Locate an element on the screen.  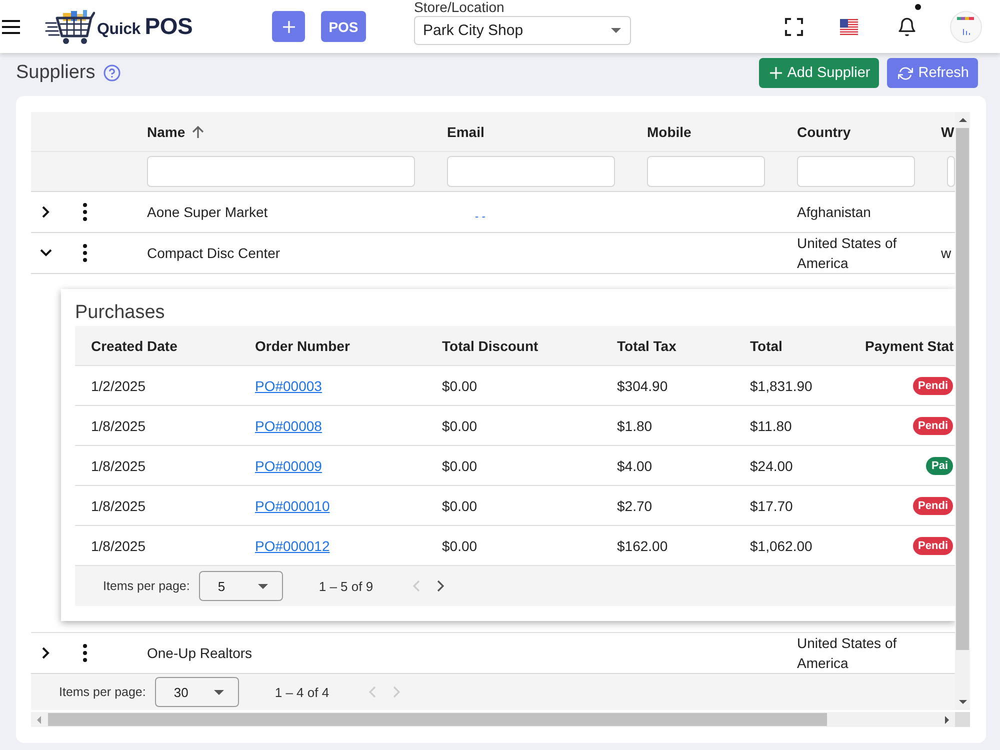
scrollbar-corner is located at coordinates (962, 719).